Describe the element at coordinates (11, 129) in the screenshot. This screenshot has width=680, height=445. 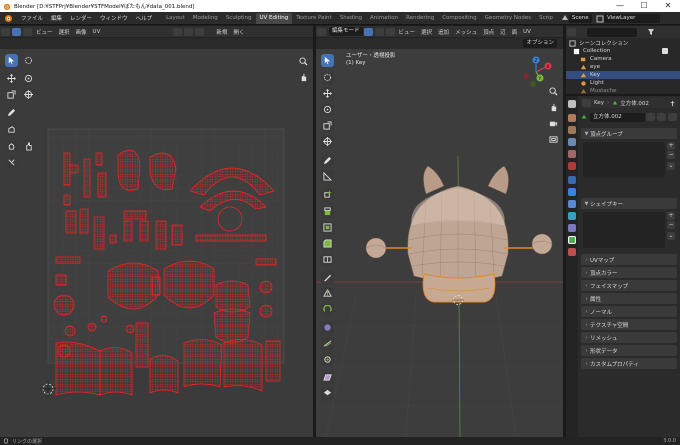
I see `uv-grab-tool` at that location.